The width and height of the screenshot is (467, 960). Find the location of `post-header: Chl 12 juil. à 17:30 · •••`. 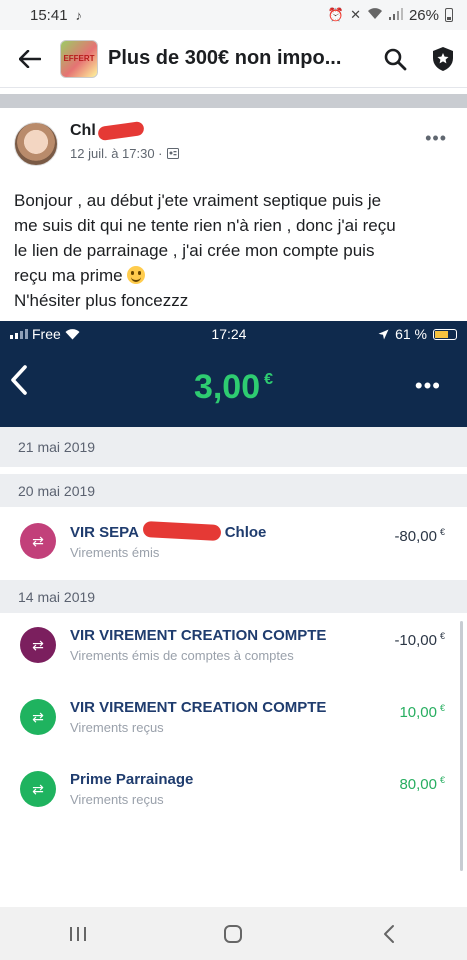

post-header: Chl 12 juil. à 17:30 · ••• is located at coordinates (233, 146).